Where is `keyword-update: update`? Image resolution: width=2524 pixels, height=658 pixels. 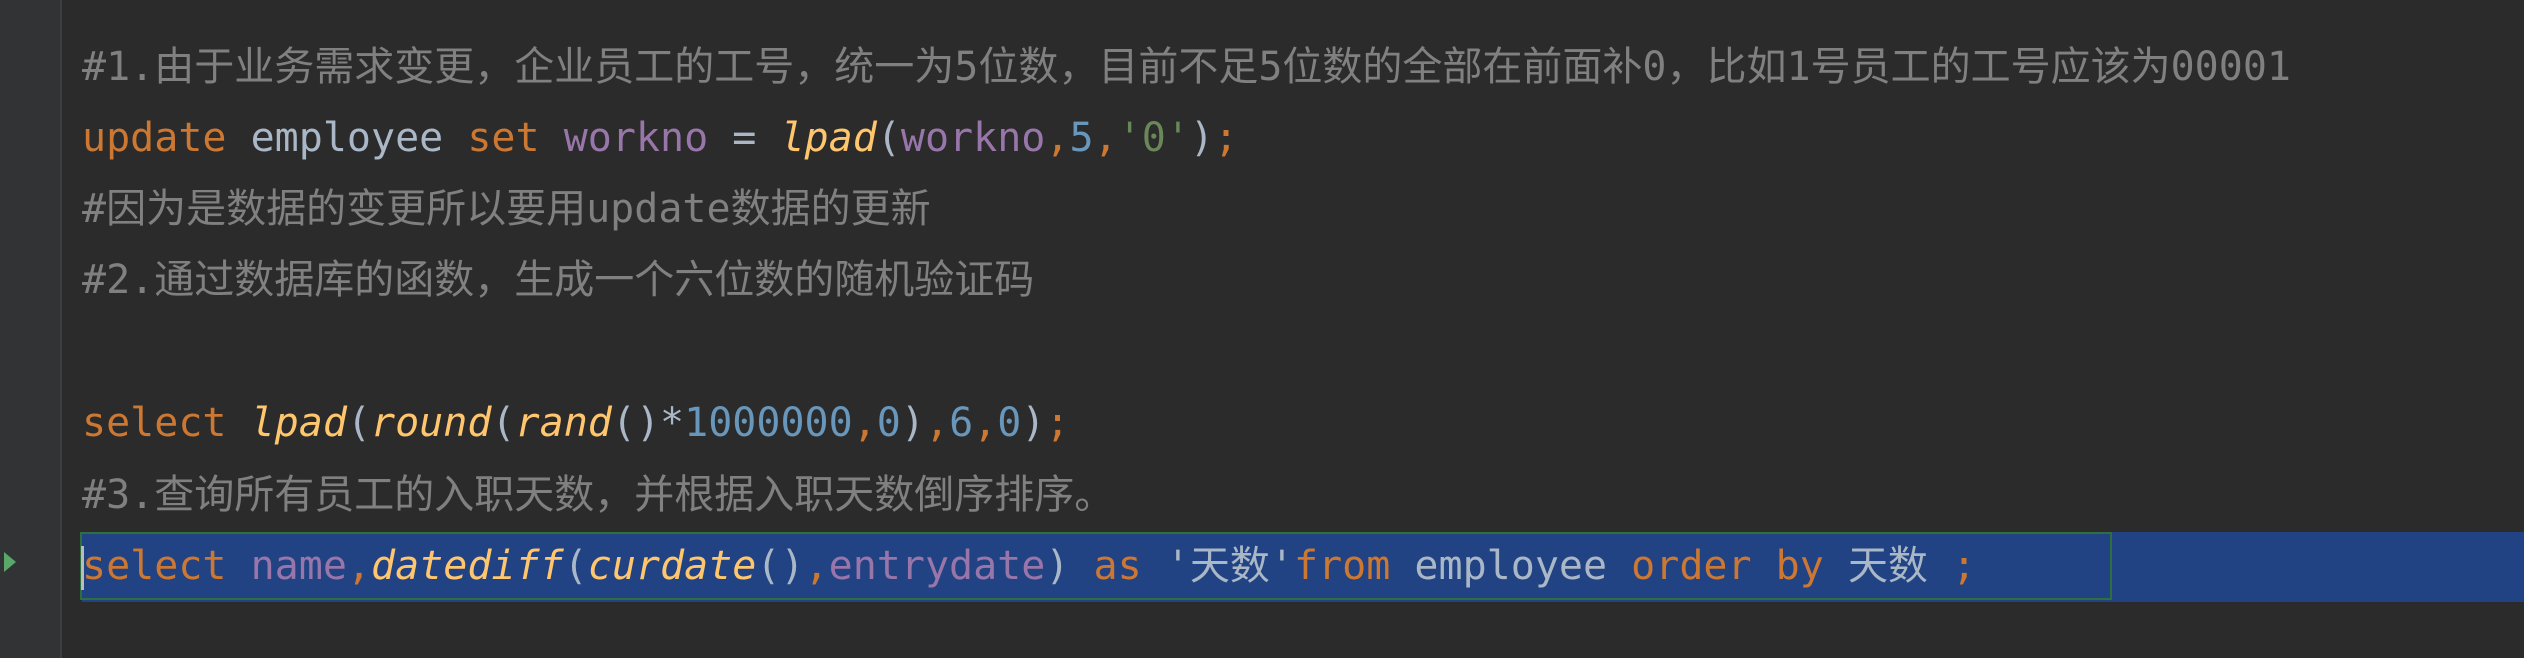
keyword-update: update is located at coordinates (154, 138).